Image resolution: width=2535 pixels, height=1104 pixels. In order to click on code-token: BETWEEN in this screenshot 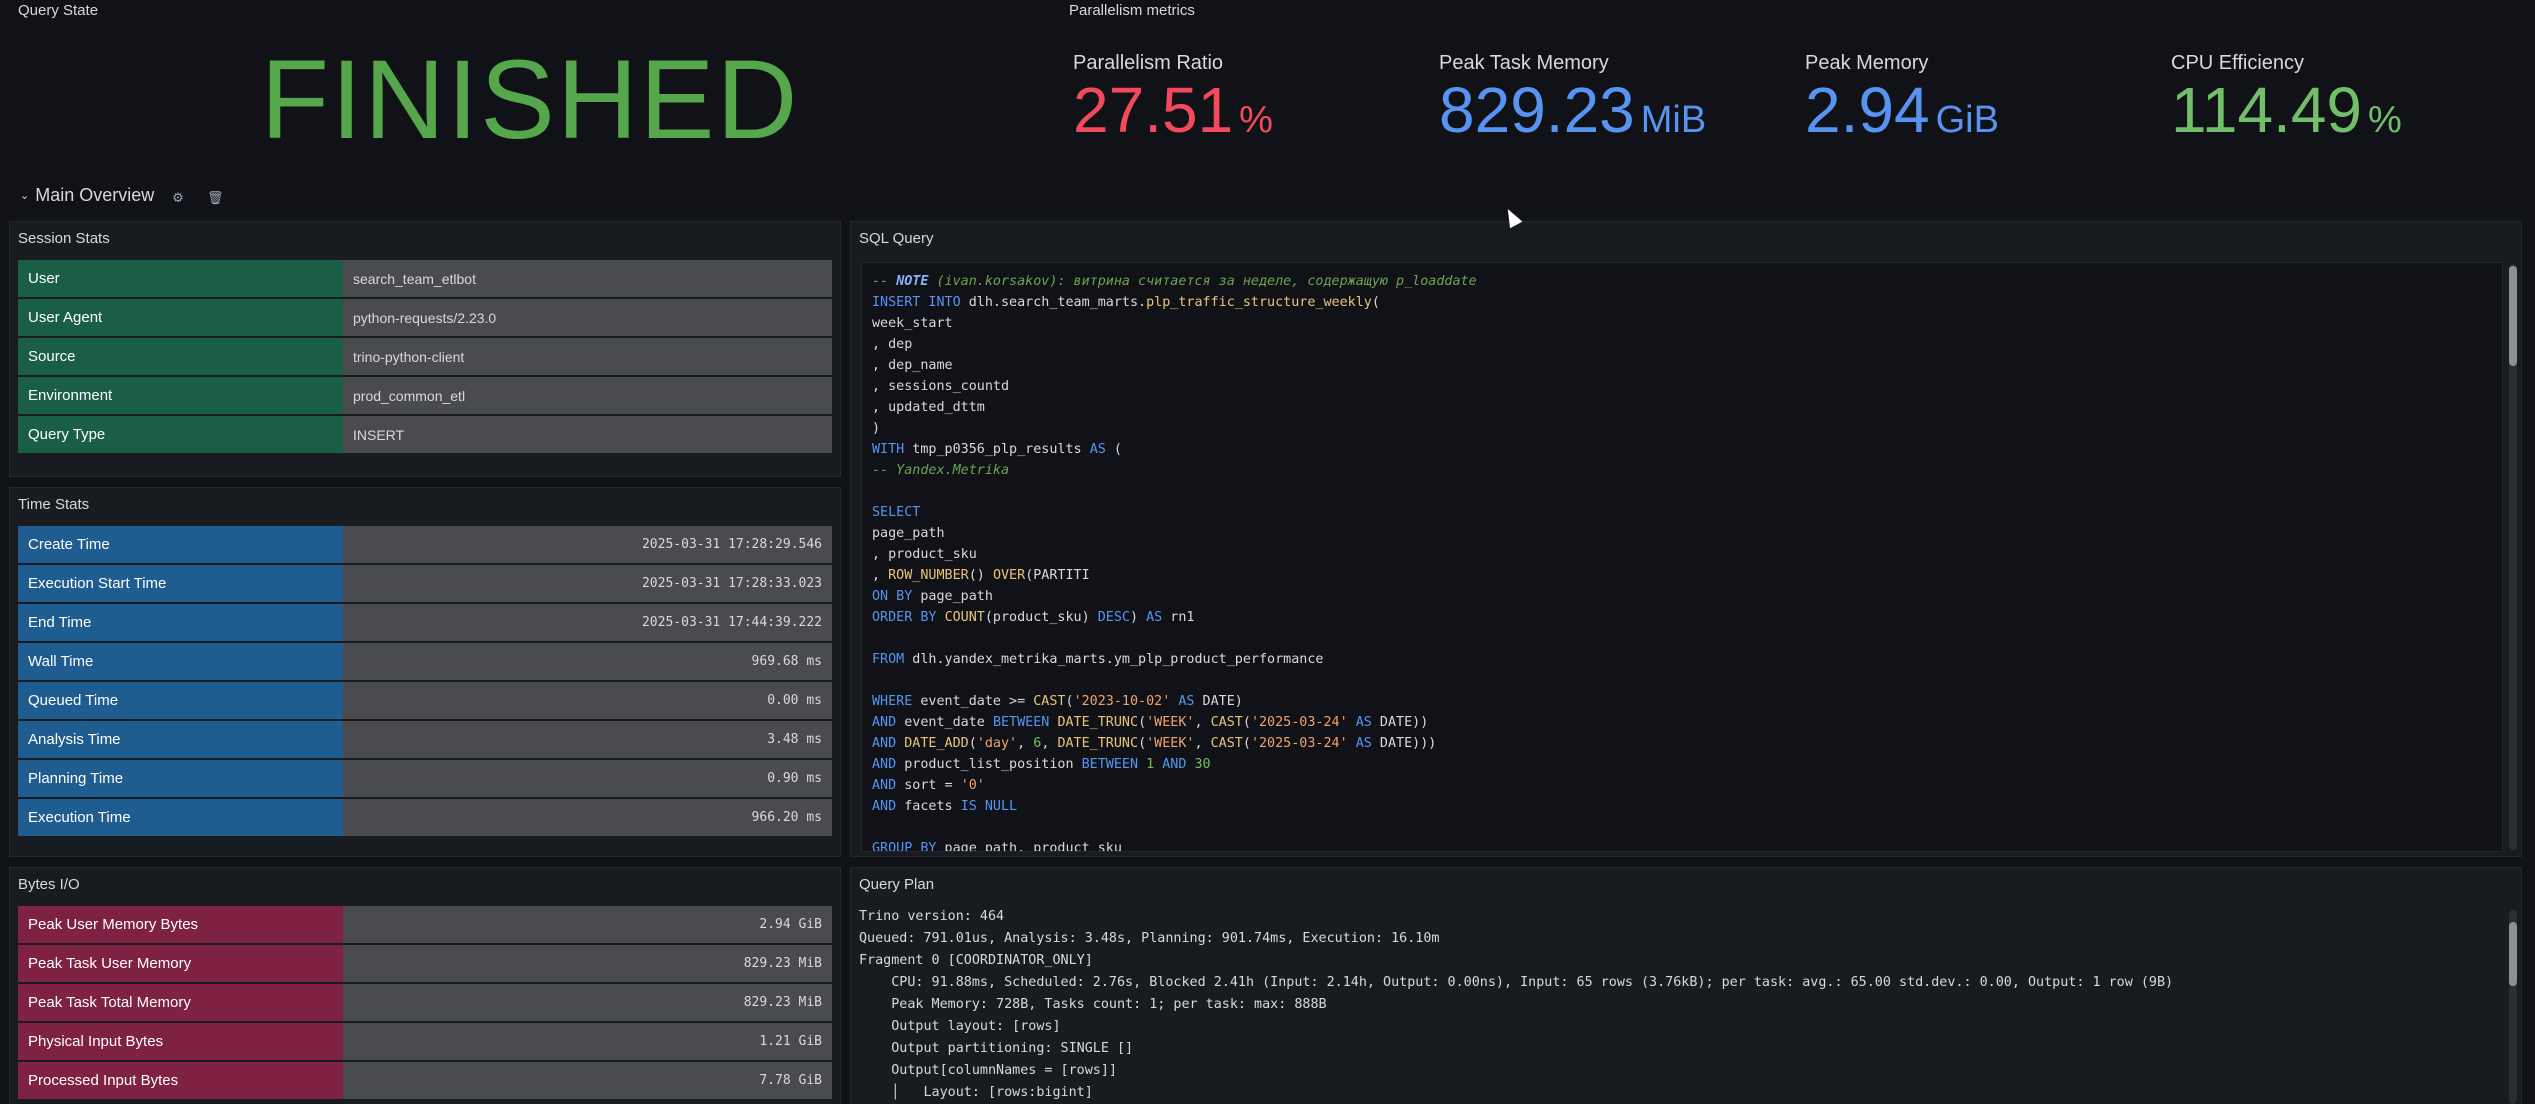, I will do `click(1110, 764)`.